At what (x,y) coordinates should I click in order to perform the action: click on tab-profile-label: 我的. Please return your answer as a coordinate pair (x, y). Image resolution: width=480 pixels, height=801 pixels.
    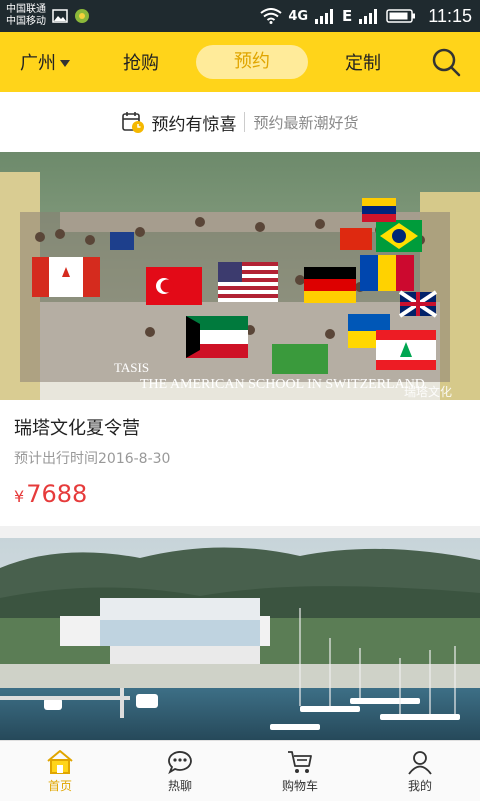
    Looking at the image, I should click on (419, 785).